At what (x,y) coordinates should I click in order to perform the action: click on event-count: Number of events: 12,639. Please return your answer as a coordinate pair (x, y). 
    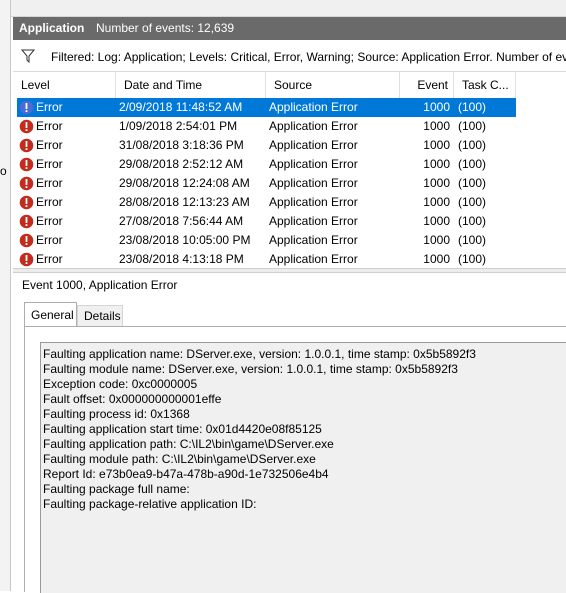
    Looking at the image, I should click on (165, 28).